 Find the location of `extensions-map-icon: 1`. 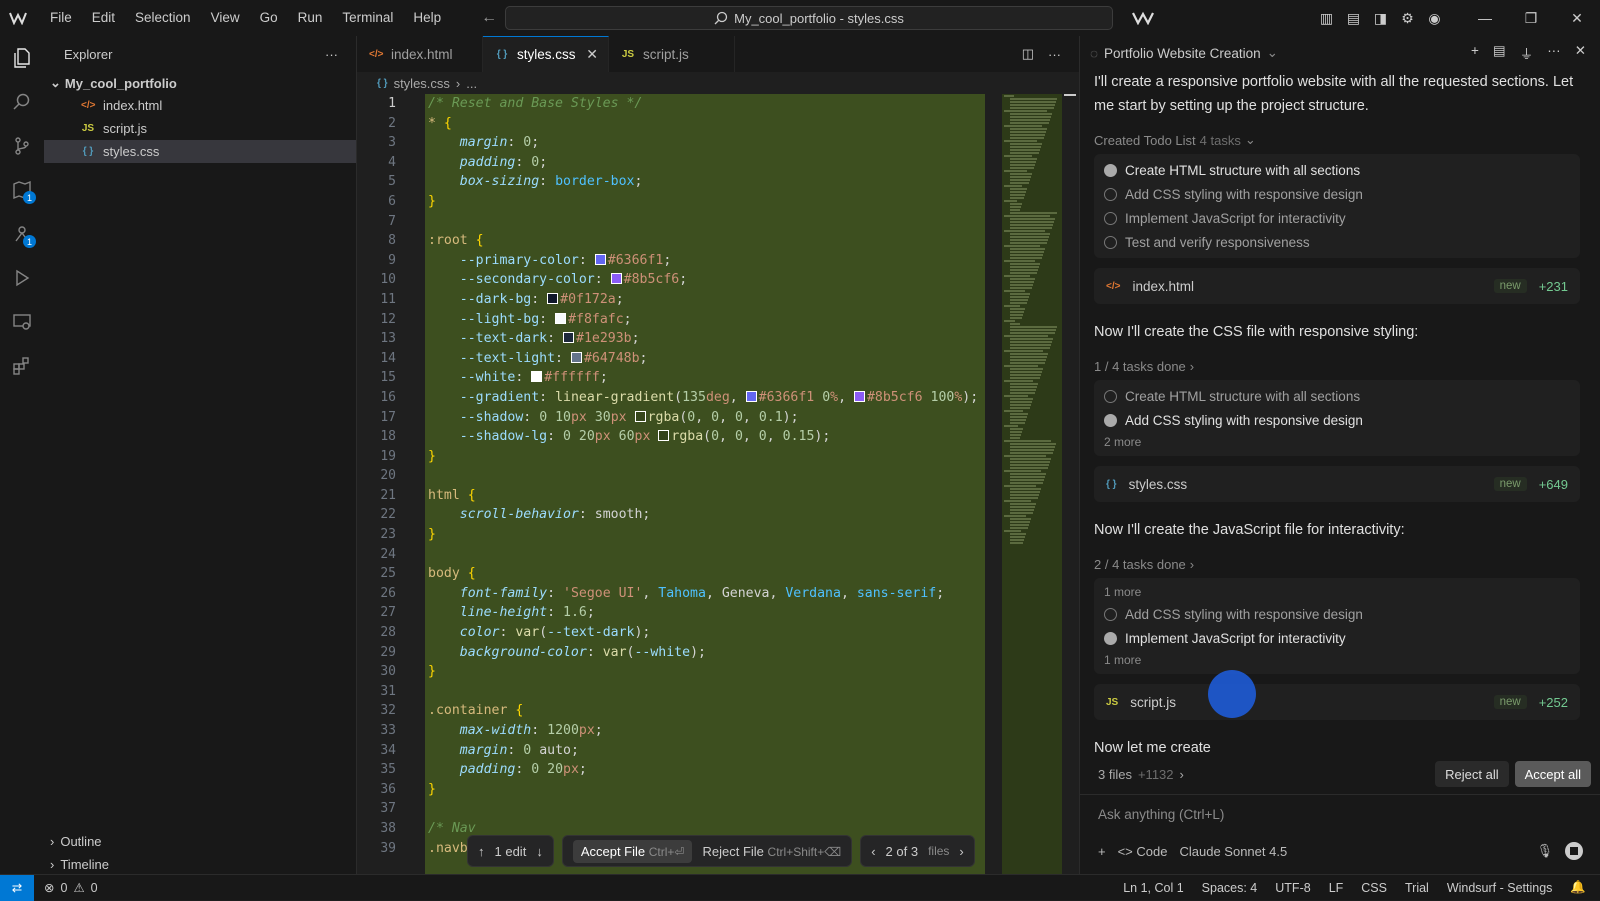

extensions-map-icon: 1 is located at coordinates (22, 190).